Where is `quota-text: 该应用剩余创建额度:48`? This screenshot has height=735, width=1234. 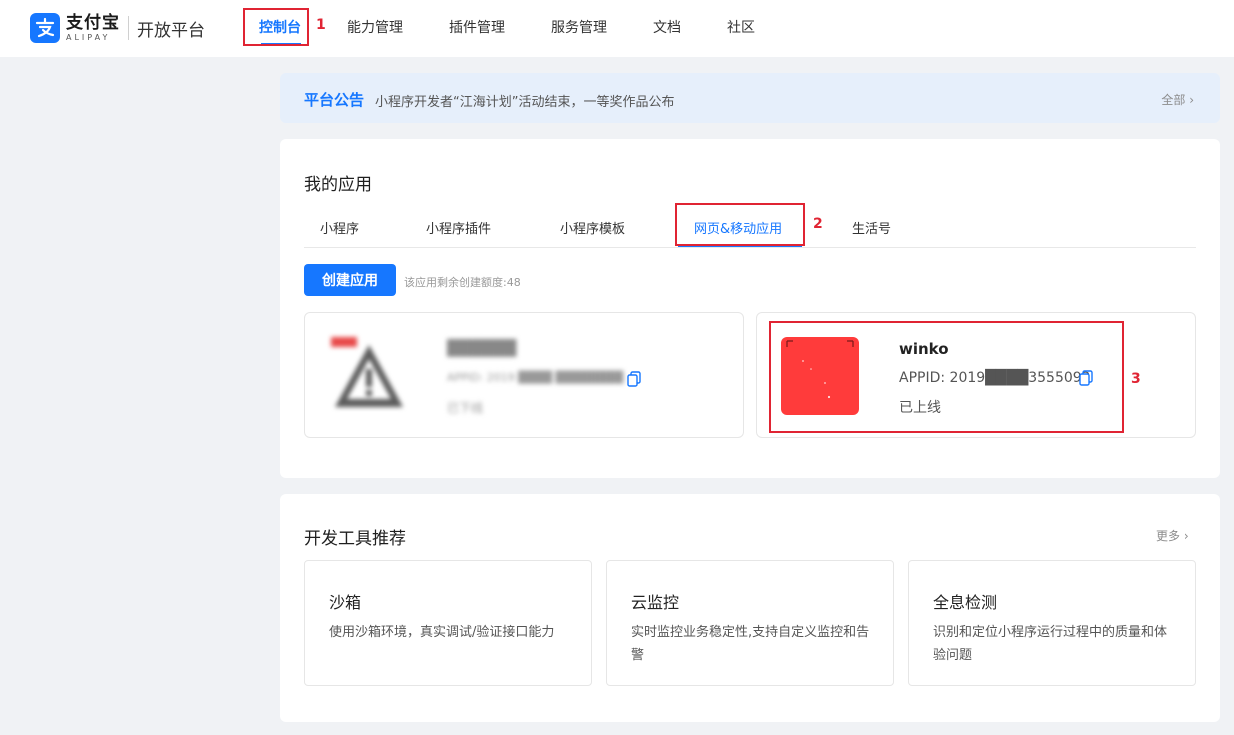
quota-text: 该应用剩余创建额度:48 is located at coordinates (462, 282).